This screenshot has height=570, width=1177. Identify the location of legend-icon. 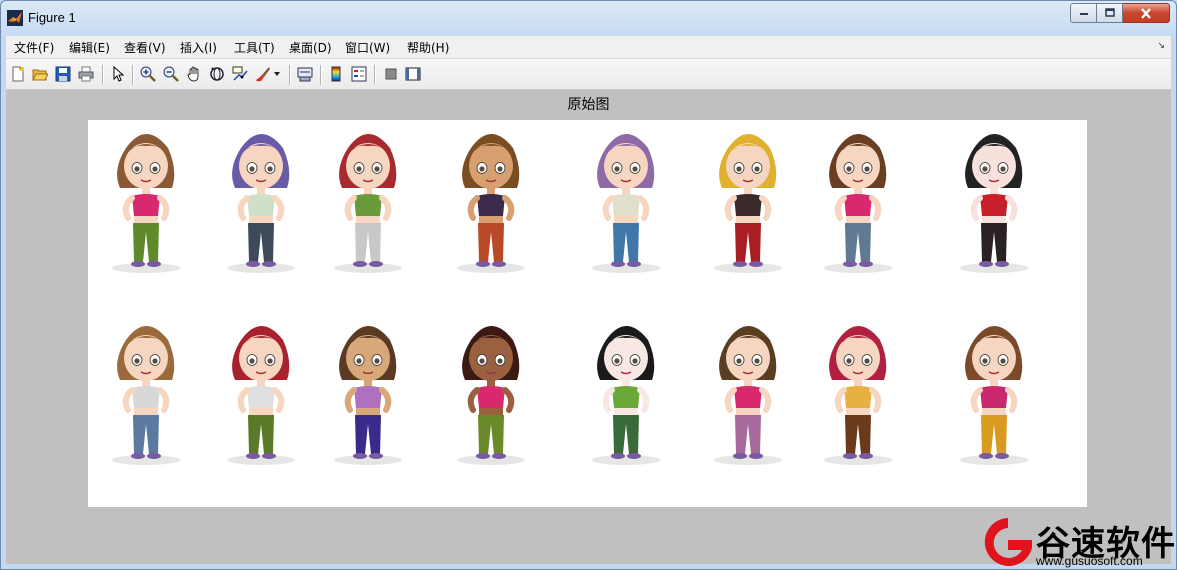
(359, 74).